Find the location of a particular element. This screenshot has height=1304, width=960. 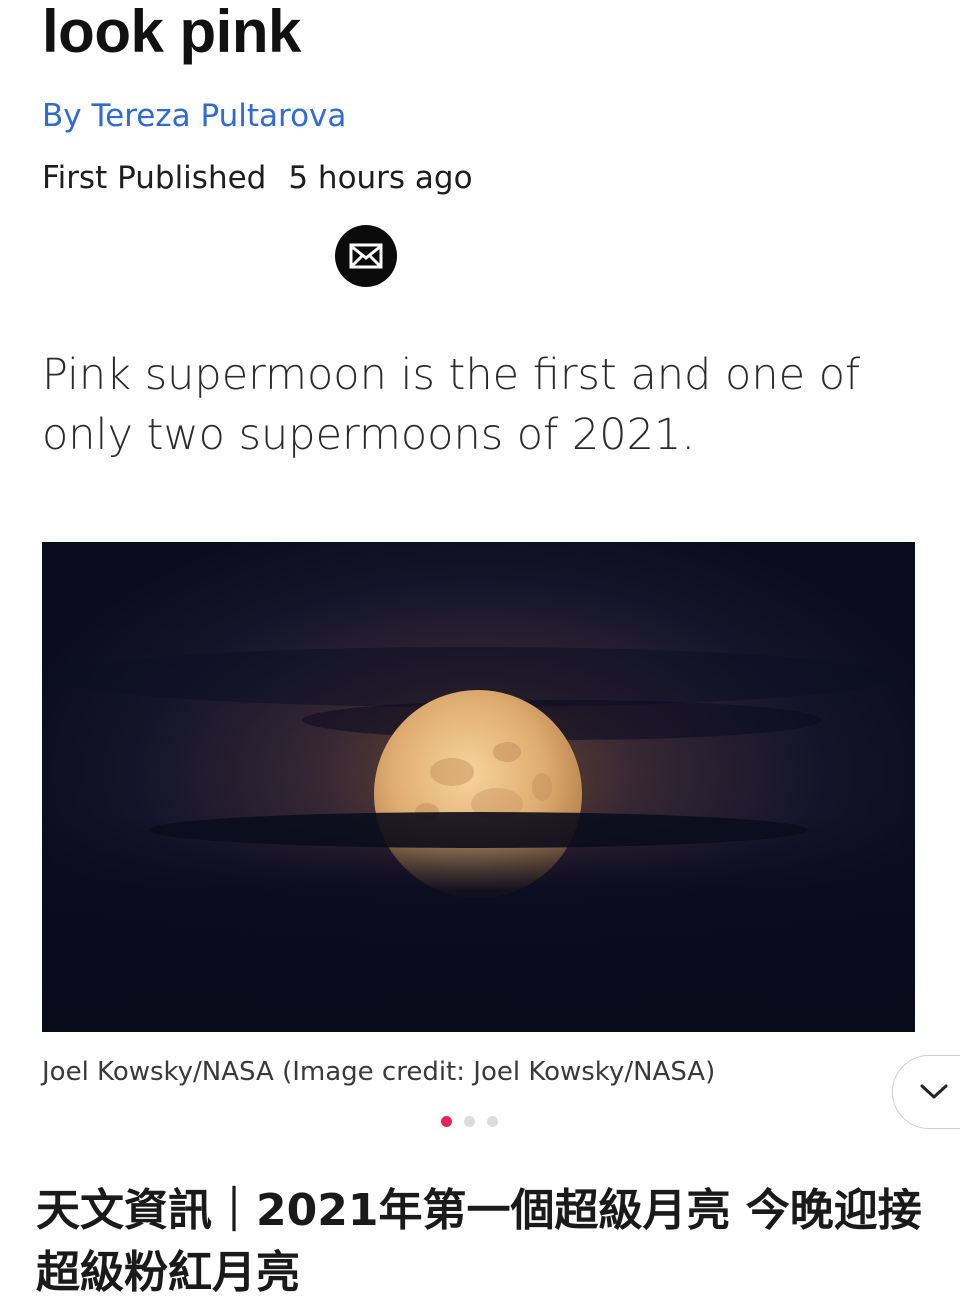

chevron-down-icon is located at coordinates (934, 1091).